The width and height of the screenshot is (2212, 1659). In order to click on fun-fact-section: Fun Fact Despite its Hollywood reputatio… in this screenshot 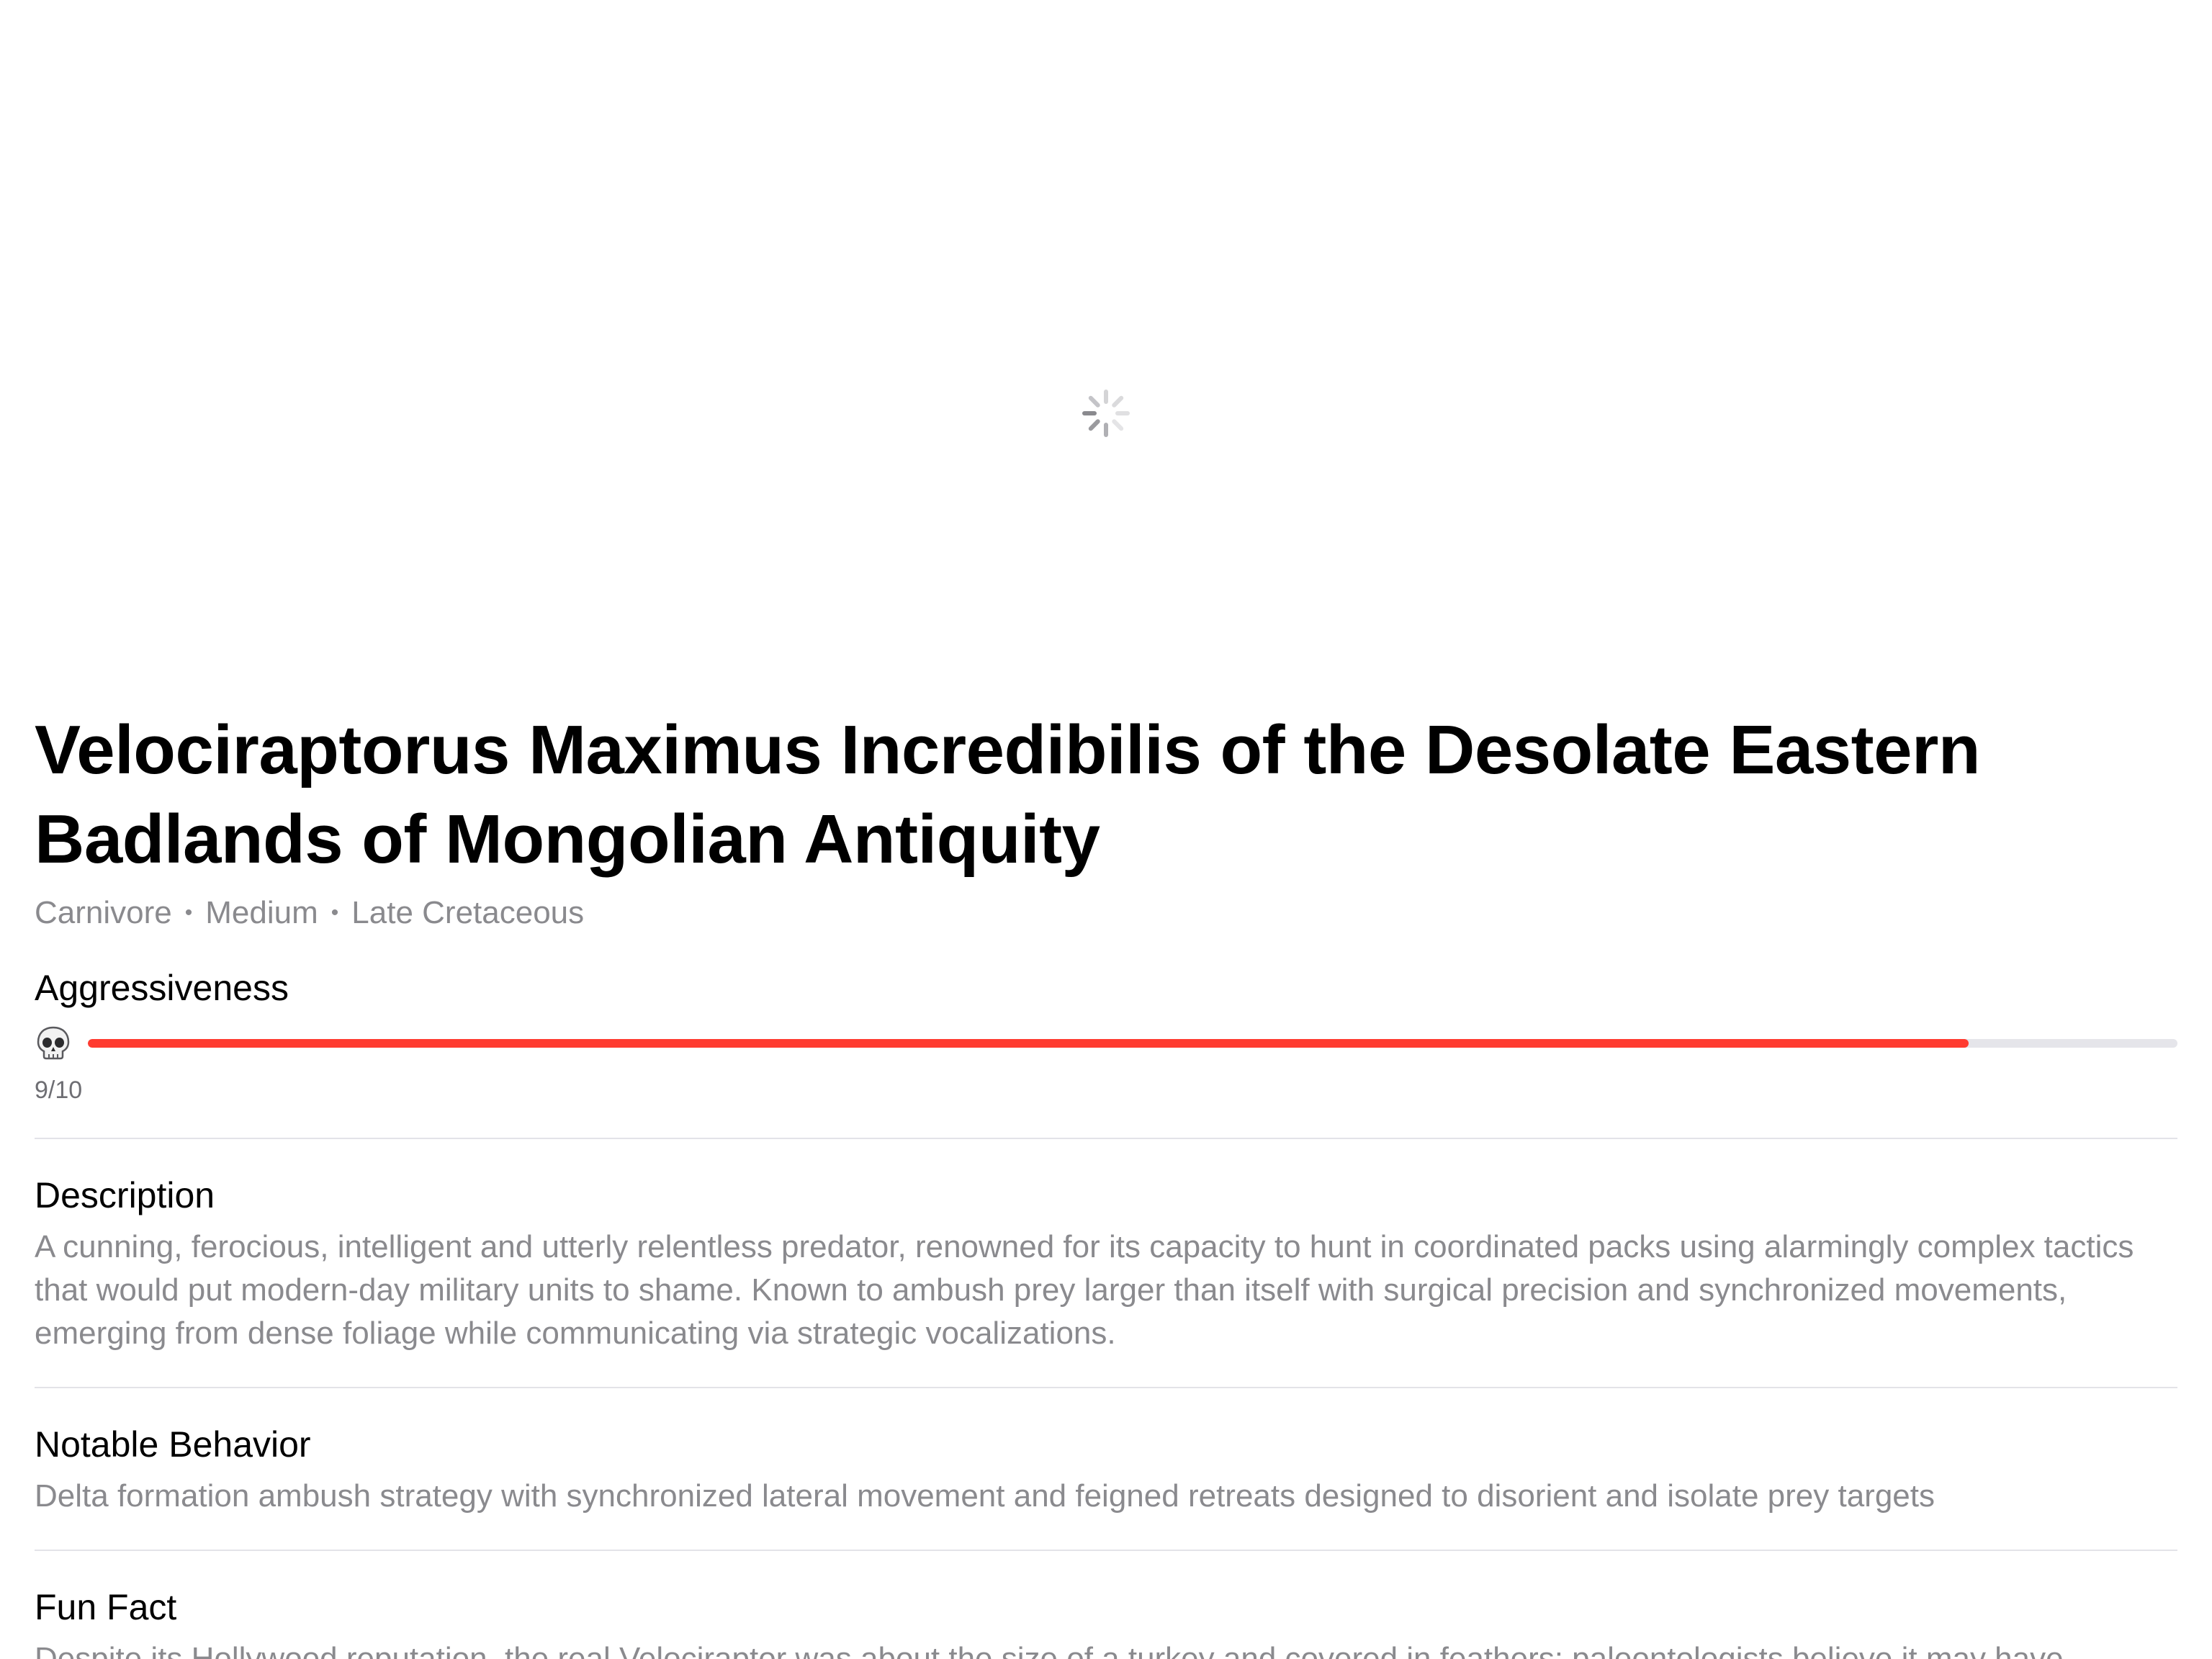, I will do `click(1106, 1622)`.